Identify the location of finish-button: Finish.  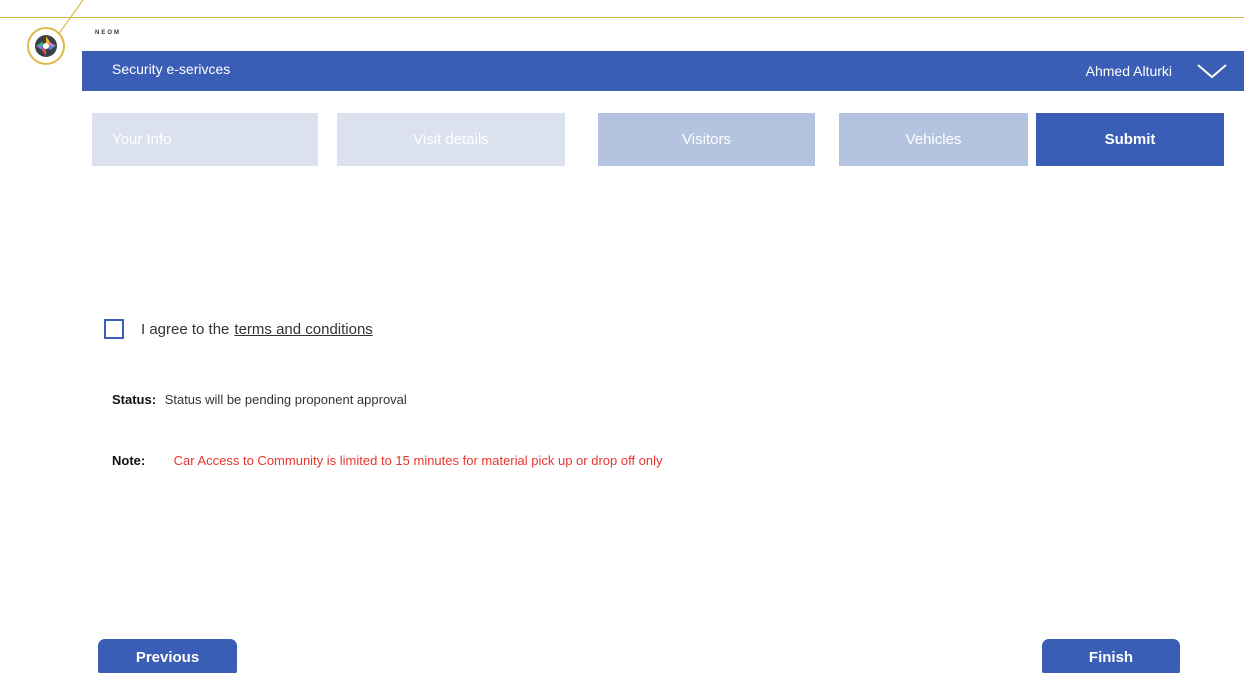
(1111, 656).